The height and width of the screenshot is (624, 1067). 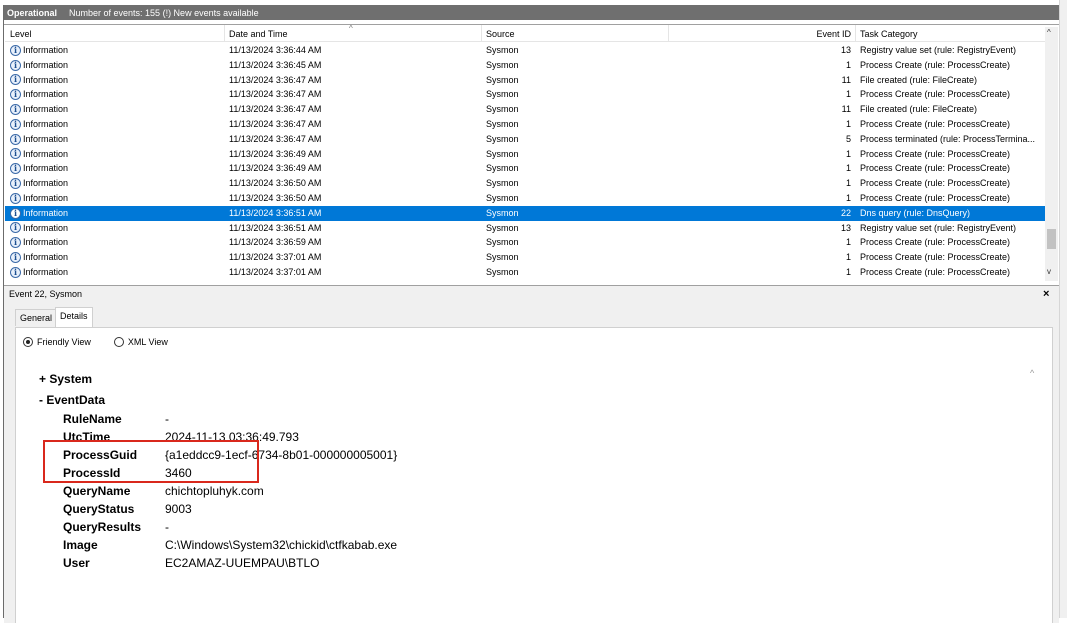 What do you see at coordinates (258, 34) in the screenshot?
I see `col-datetime: Date and Time` at bounding box center [258, 34].